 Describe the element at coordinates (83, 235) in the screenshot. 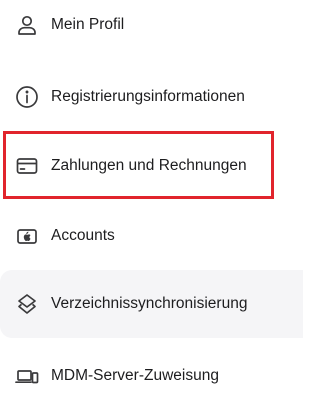

I see `menu-item-label: Accounts` at that location.